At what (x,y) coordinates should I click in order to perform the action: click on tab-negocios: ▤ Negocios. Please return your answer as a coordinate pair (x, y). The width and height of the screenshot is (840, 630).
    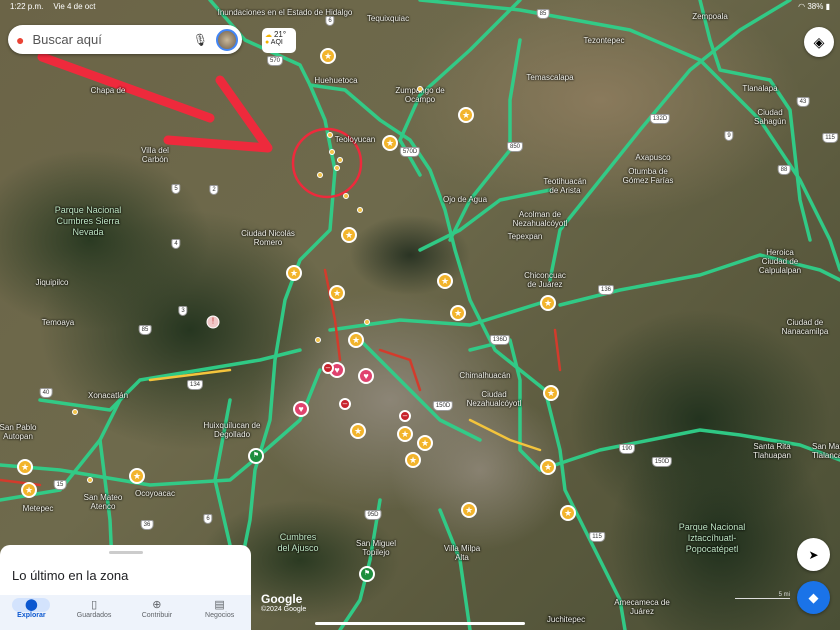
    Looking at the image, I should click on (219, 612).